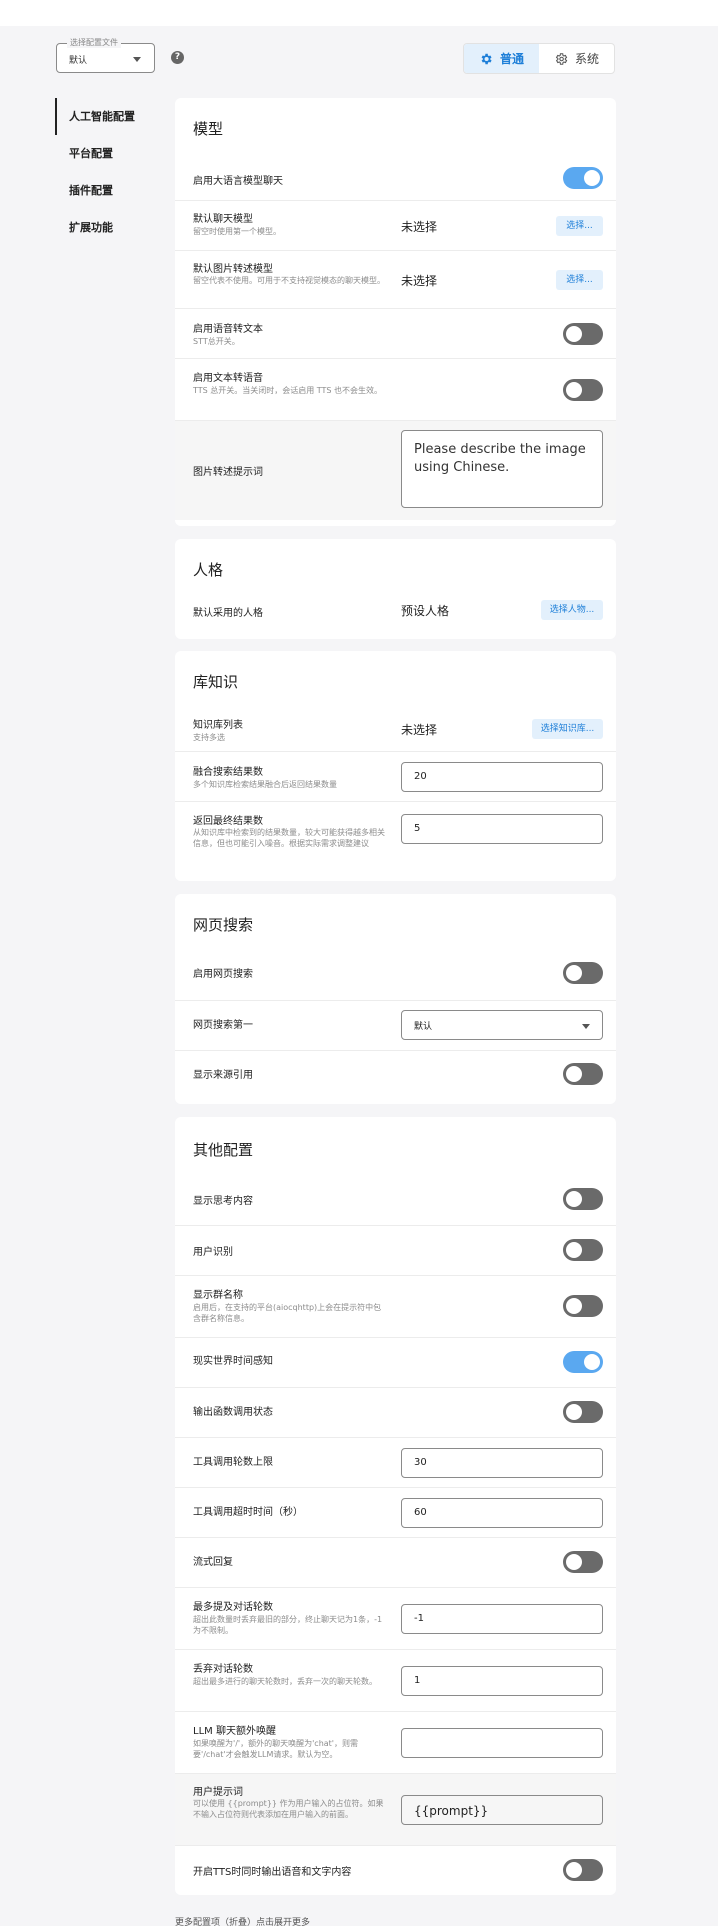 Image resolution: width=718 pixels, height=1926 pixels. Describe the element at coordinates (218, 1792) in the screenshot. I see `user-prompt-label: 用户提示词` at that location.